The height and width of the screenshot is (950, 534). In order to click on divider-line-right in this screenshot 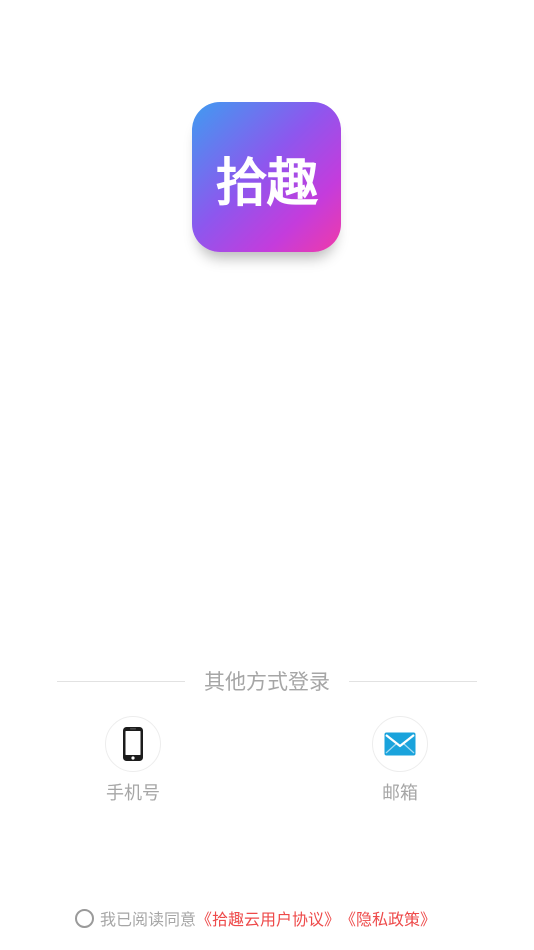, I will do `click(413, 681)`.